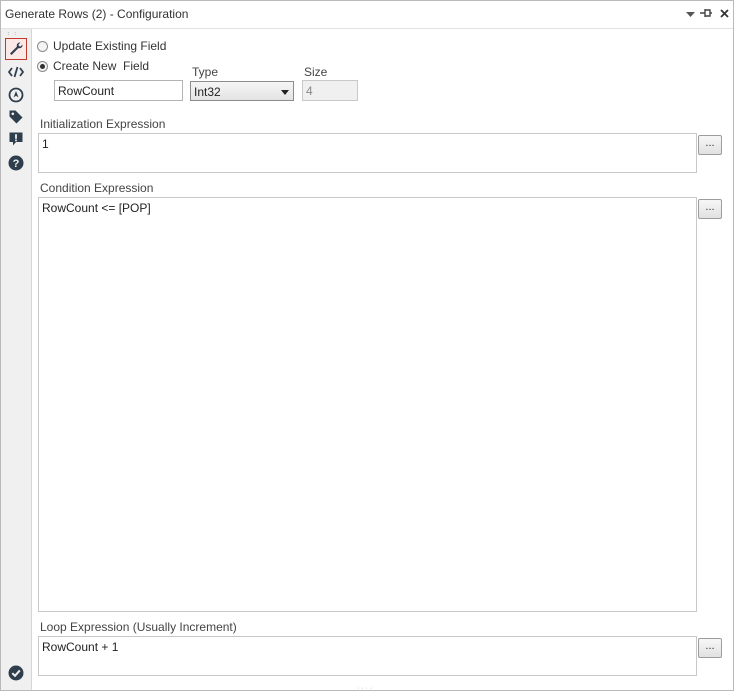  What do you see at coordinates (367, 15) in the screenshot?
I see `title-bar: Generate Rows (2) - Configuration` at bounding box center [367, 15].